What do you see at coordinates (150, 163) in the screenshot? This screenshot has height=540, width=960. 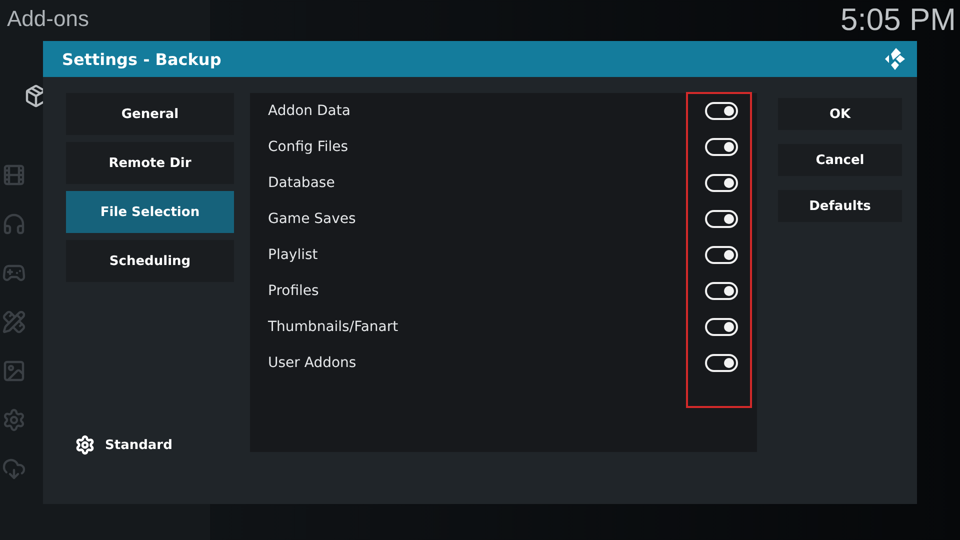 I see `category-tab: Remote Dir` at bounding box center [150, 163].